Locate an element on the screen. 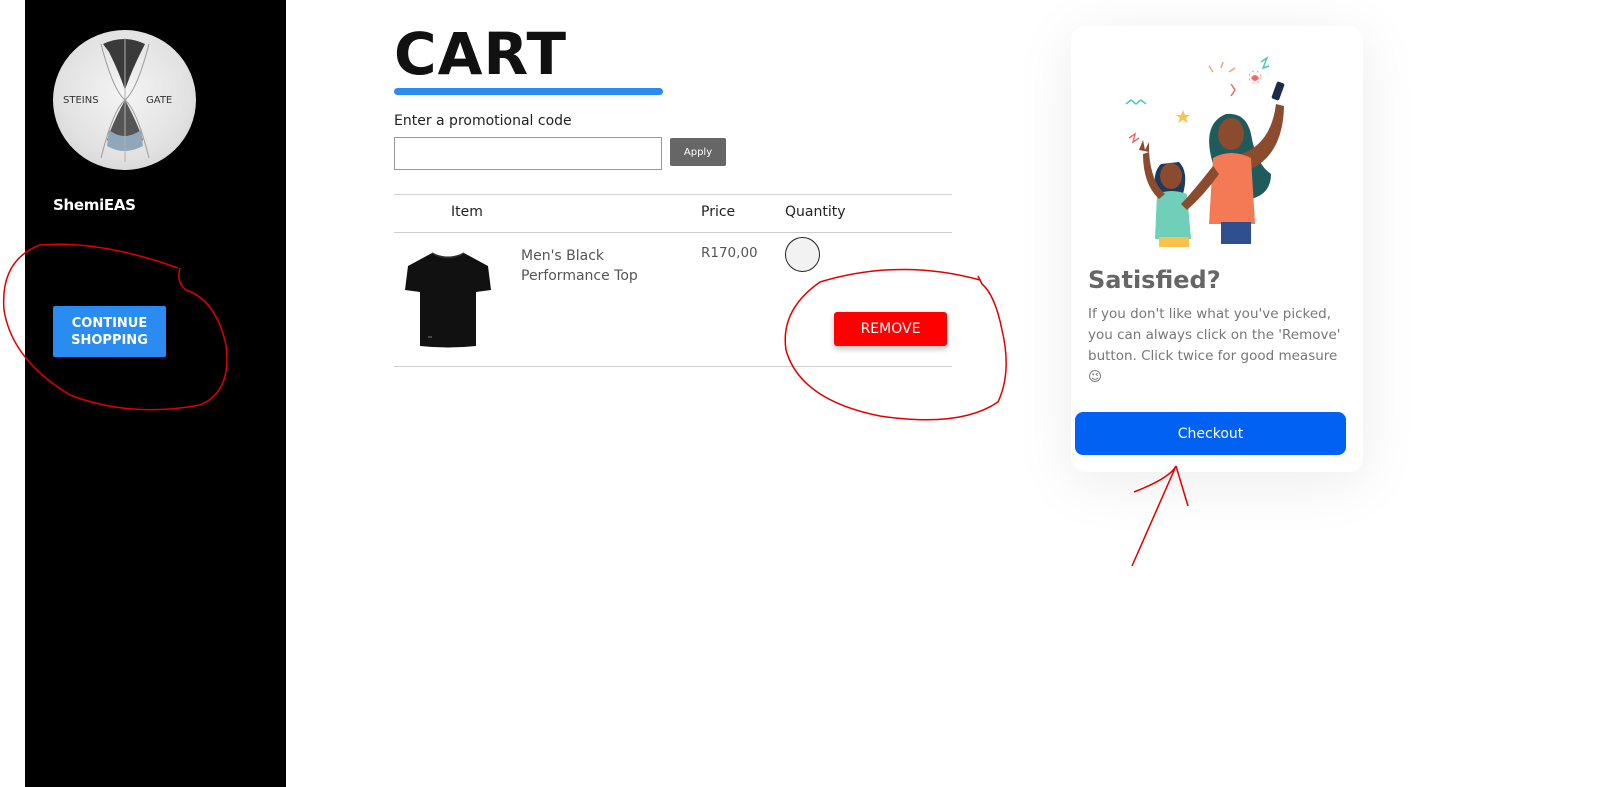 This screenshot has width=1622, height=787. avatar-text-left: STEINS is located at coordinates (81, 100).